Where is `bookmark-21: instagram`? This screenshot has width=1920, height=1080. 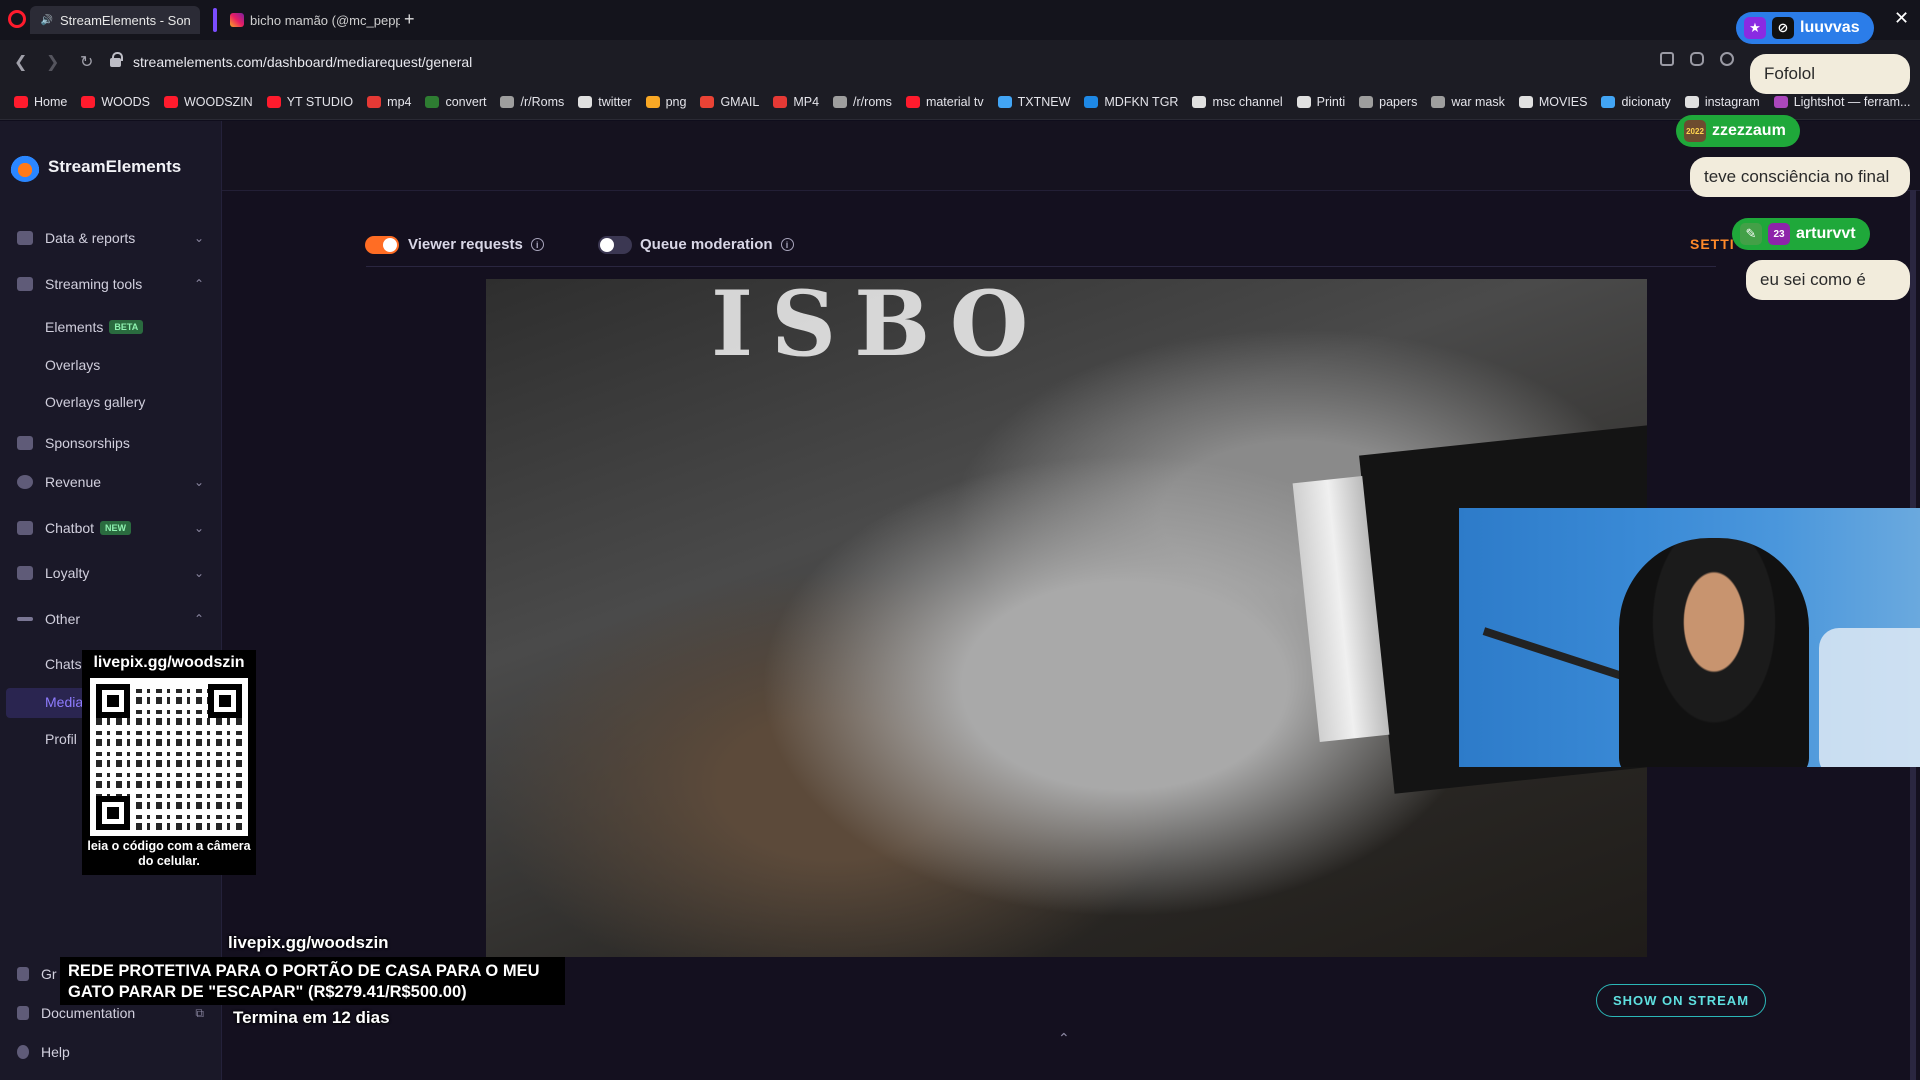
bookmark-21: instagram is located at coordinates (1722, 102).